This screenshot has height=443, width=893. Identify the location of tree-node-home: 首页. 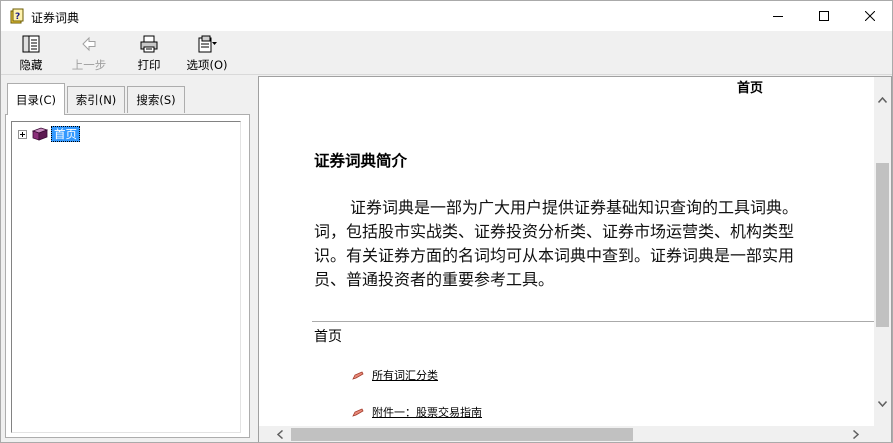
(49, 134).